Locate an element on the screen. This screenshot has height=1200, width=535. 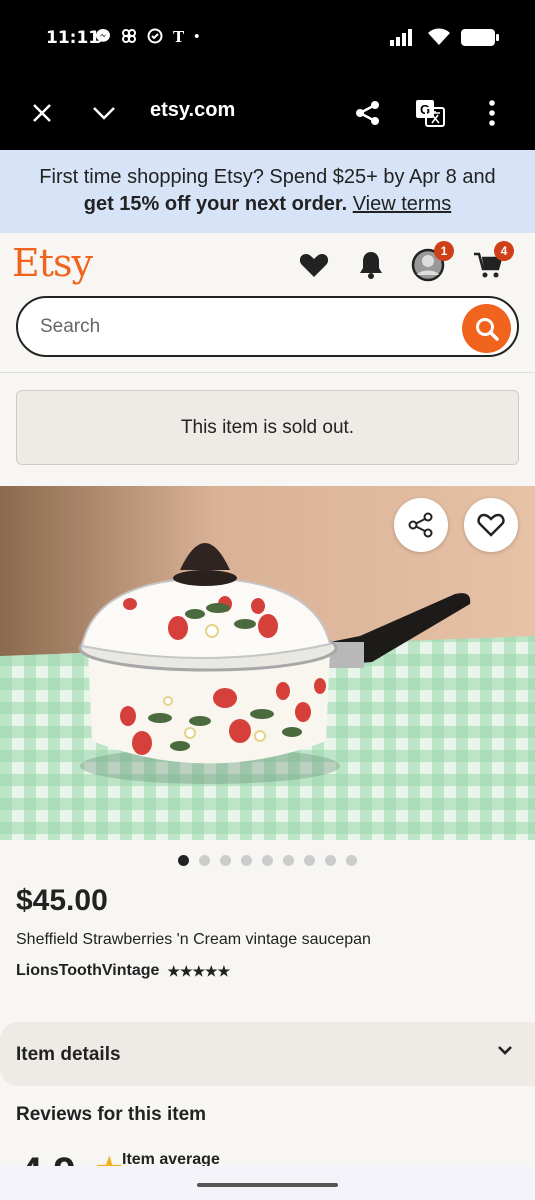
url-text: etsy.com is located at coordinates (192, 110).